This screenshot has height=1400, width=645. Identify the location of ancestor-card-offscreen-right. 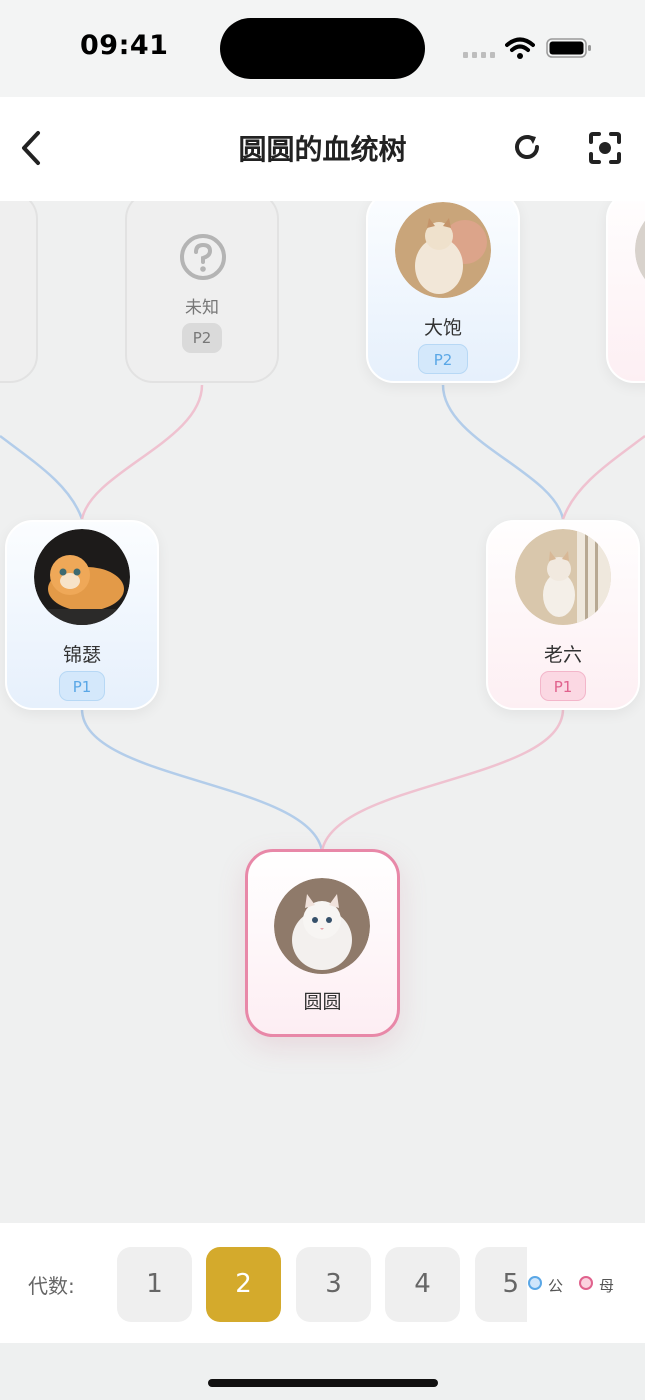
(625, 292).